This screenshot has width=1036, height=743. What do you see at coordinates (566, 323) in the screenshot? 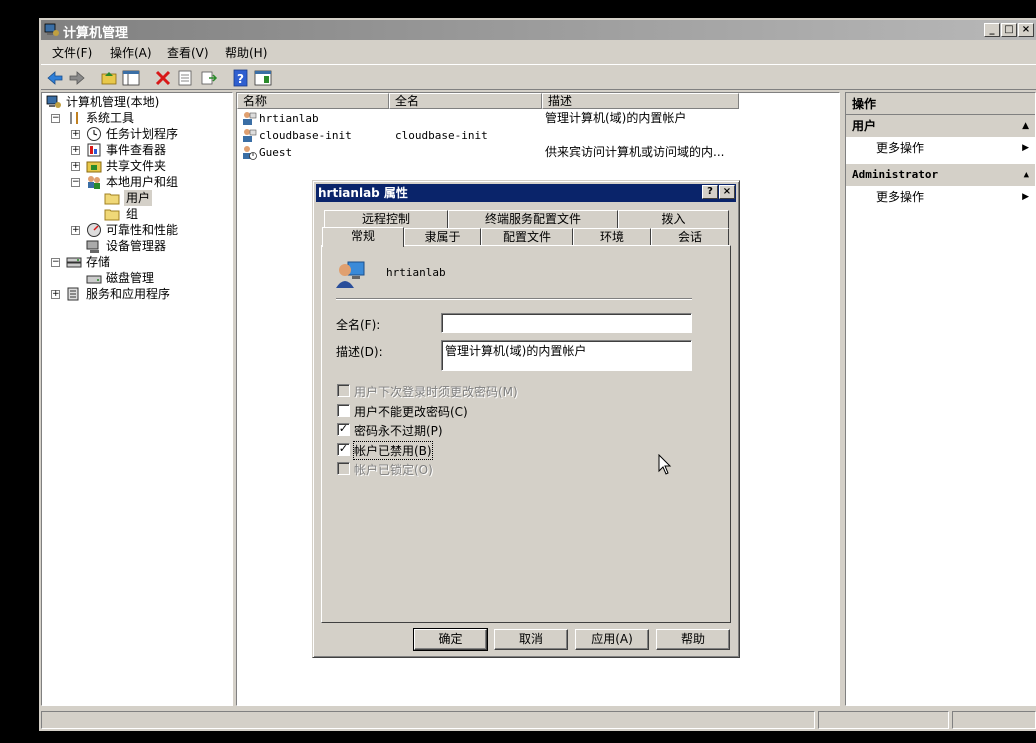
I see `fullname-field` at bounding box center [566, 323].